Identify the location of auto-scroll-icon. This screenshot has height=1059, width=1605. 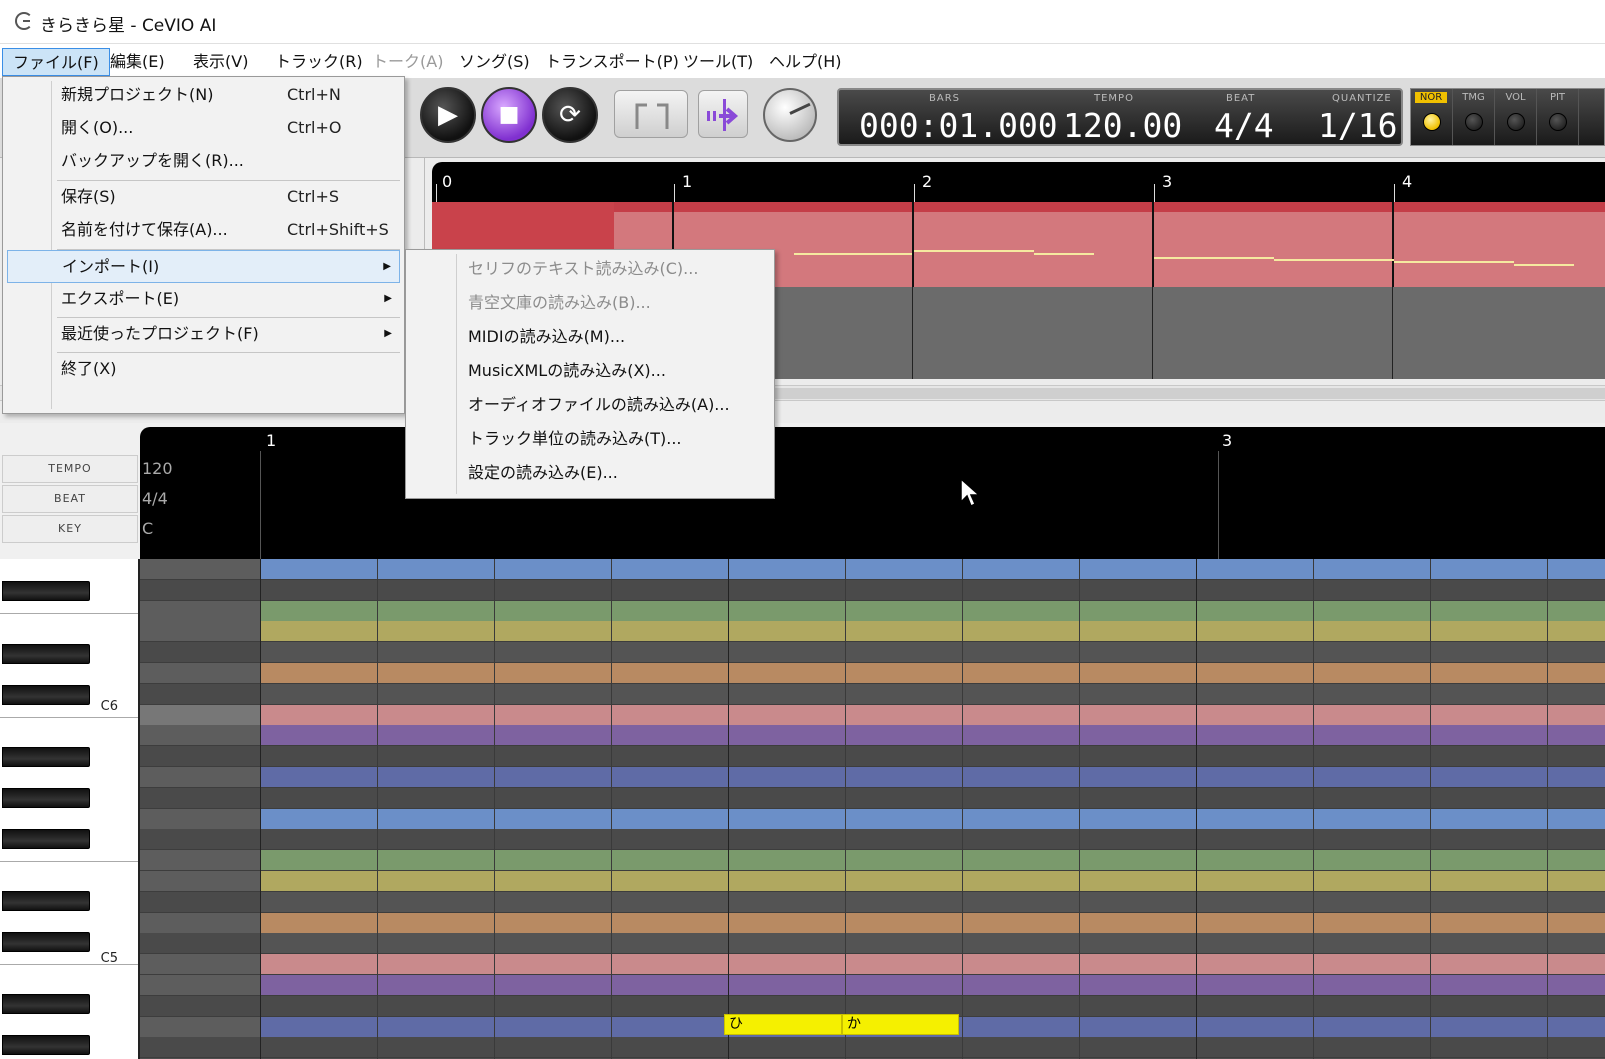
(723, 115).